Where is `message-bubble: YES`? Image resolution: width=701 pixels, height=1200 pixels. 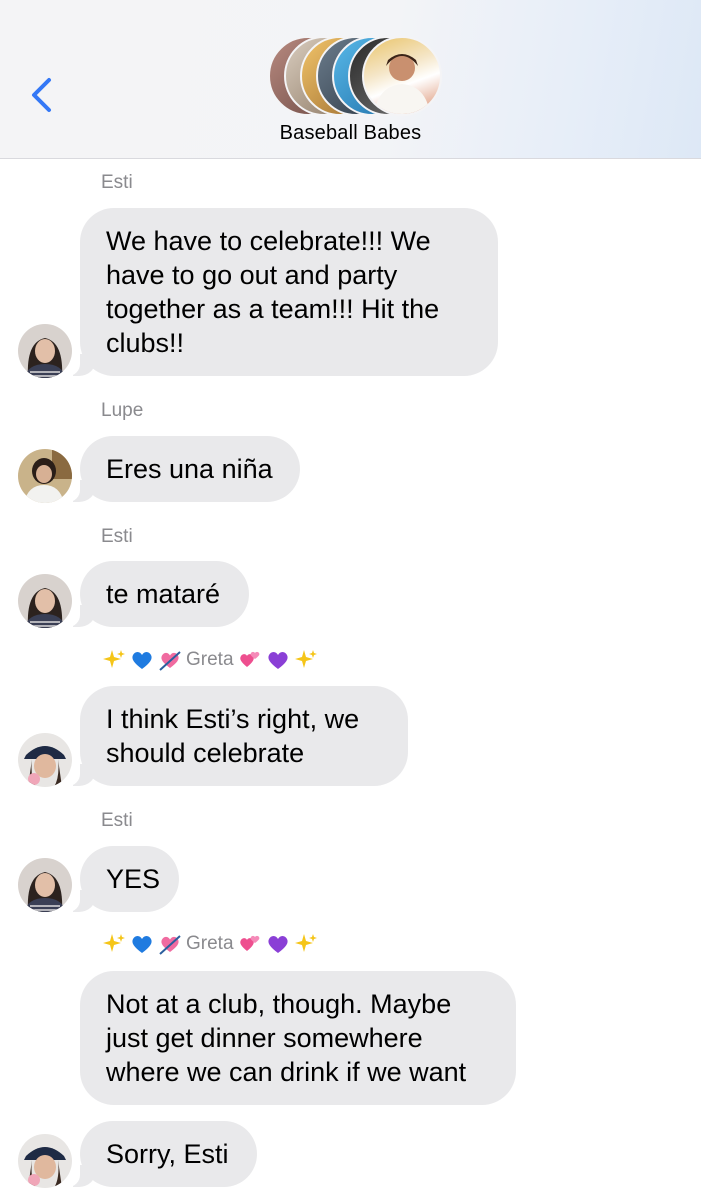
message-bubble: YES is located at coordinates (118, 879).